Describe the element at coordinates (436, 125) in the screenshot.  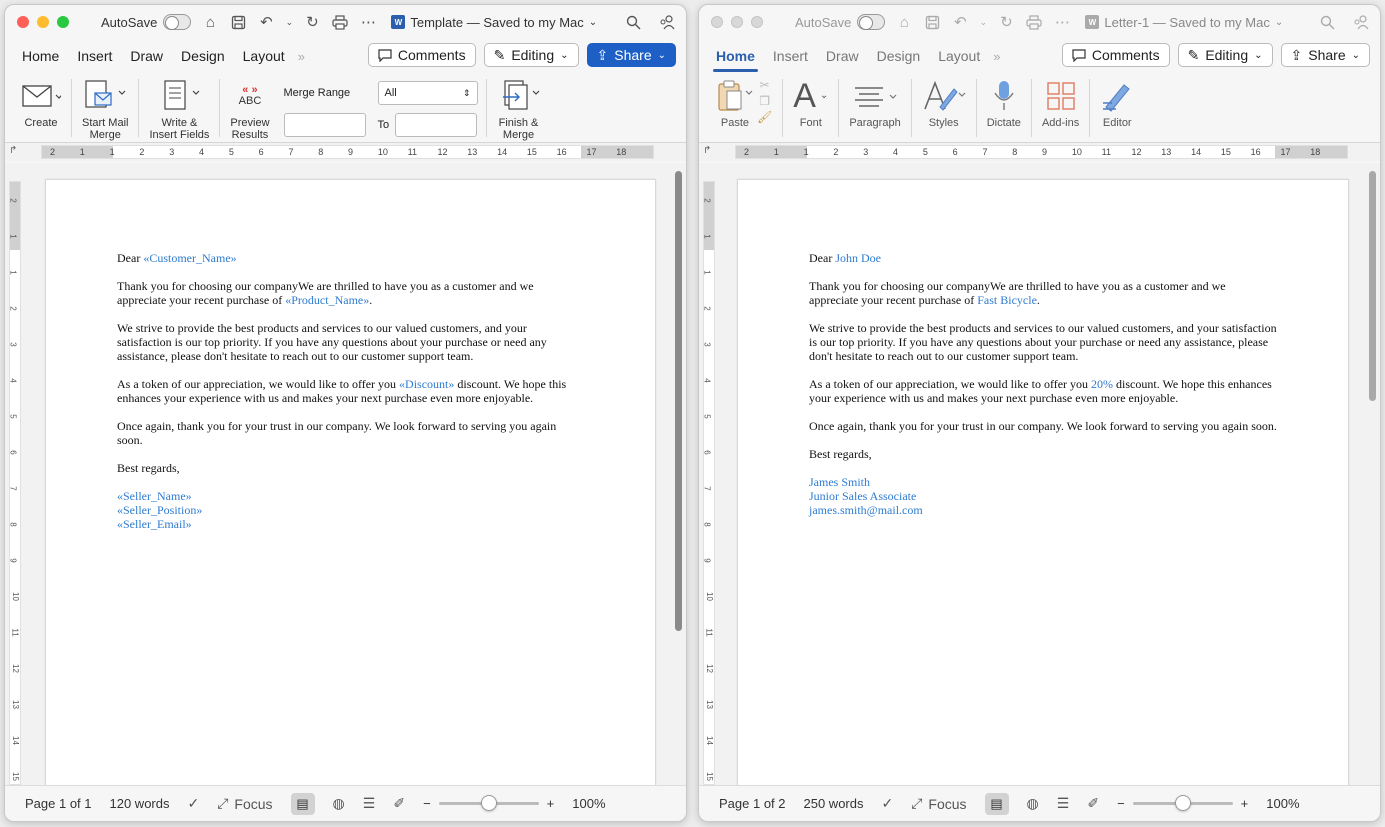
I see `merge-to-input` at that location.